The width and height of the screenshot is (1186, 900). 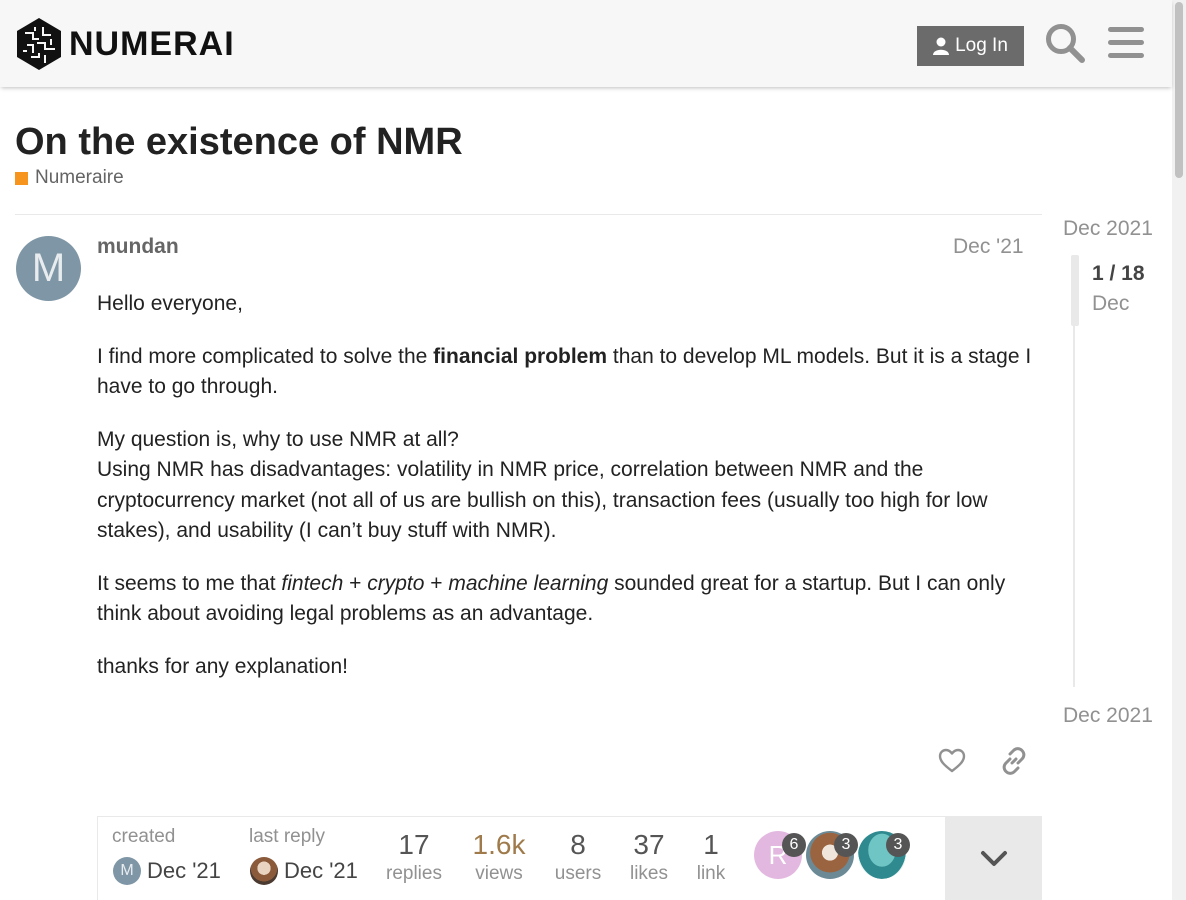 I want to click on created-by-avatar: M, so click(x=127, y=871).